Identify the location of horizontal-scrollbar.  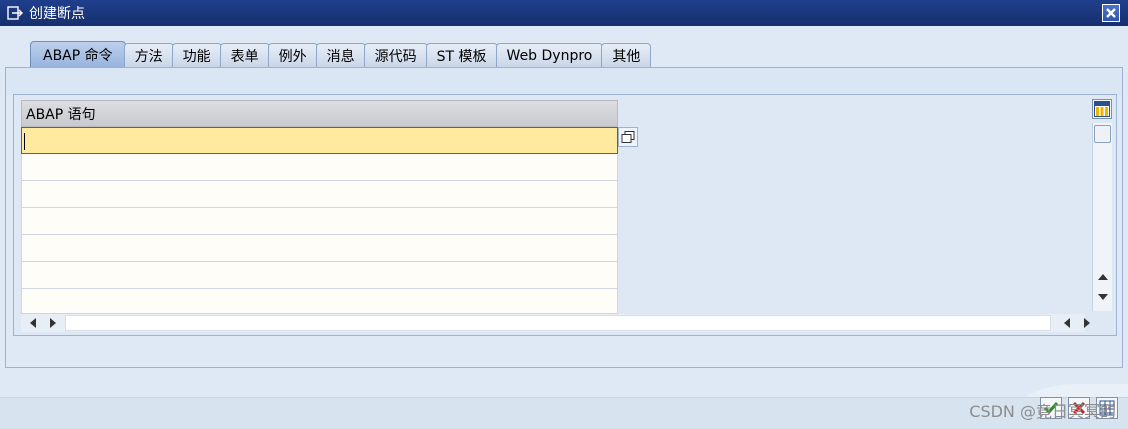
(555, 323).